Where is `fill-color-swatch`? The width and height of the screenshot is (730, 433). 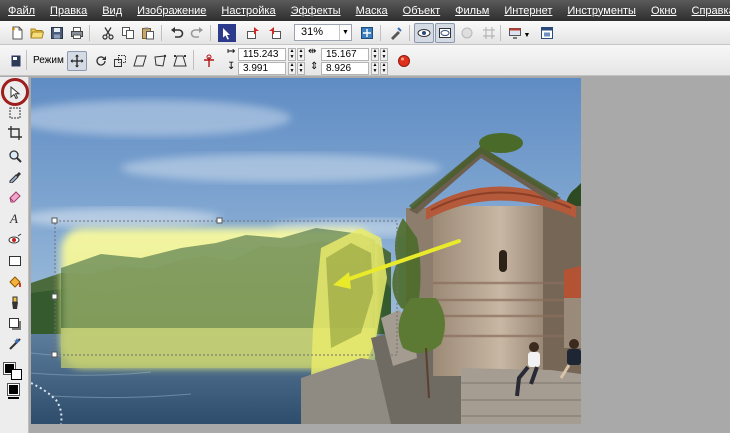
fill-color-swatch is located at coordinates (13, 389).